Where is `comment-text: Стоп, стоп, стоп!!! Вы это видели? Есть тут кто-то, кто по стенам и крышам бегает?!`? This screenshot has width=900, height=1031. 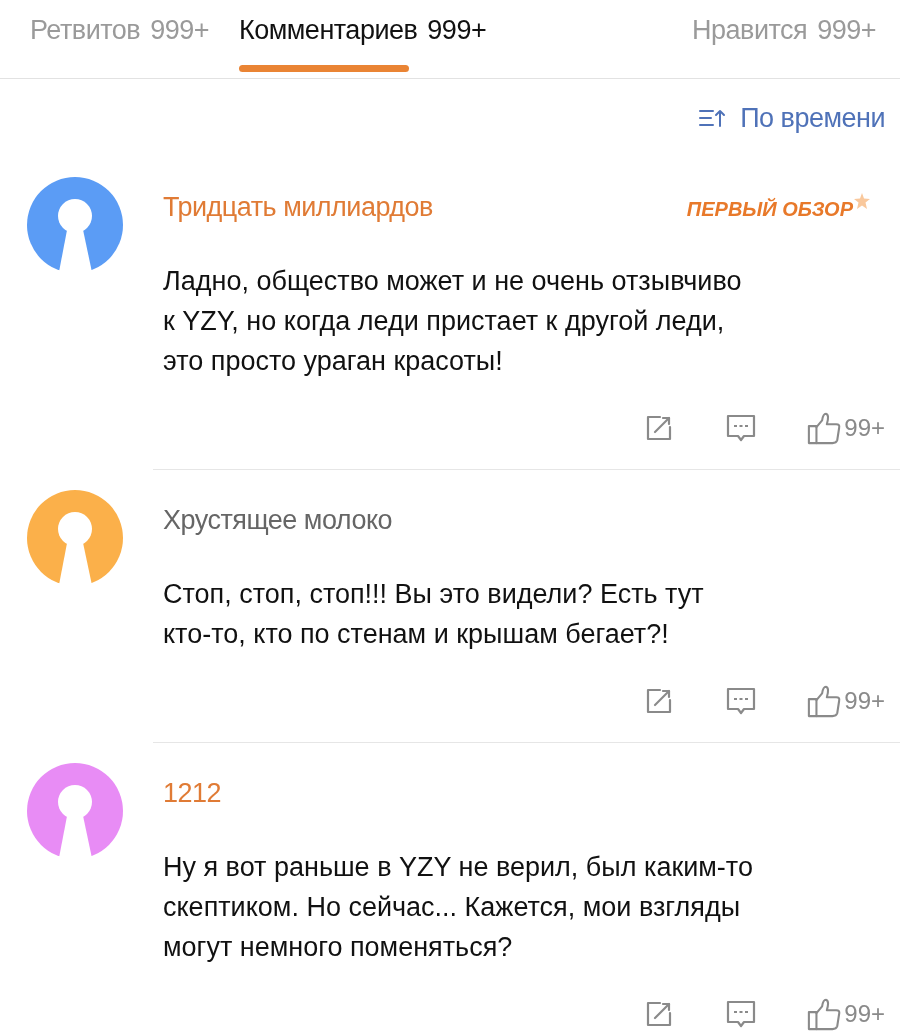 comment-text: Стоп, стоп, стоп!!! Вы это видели? Есть тут кто-то, кто по стенам и крышам бегает?! is located at coordinates (434, 614).